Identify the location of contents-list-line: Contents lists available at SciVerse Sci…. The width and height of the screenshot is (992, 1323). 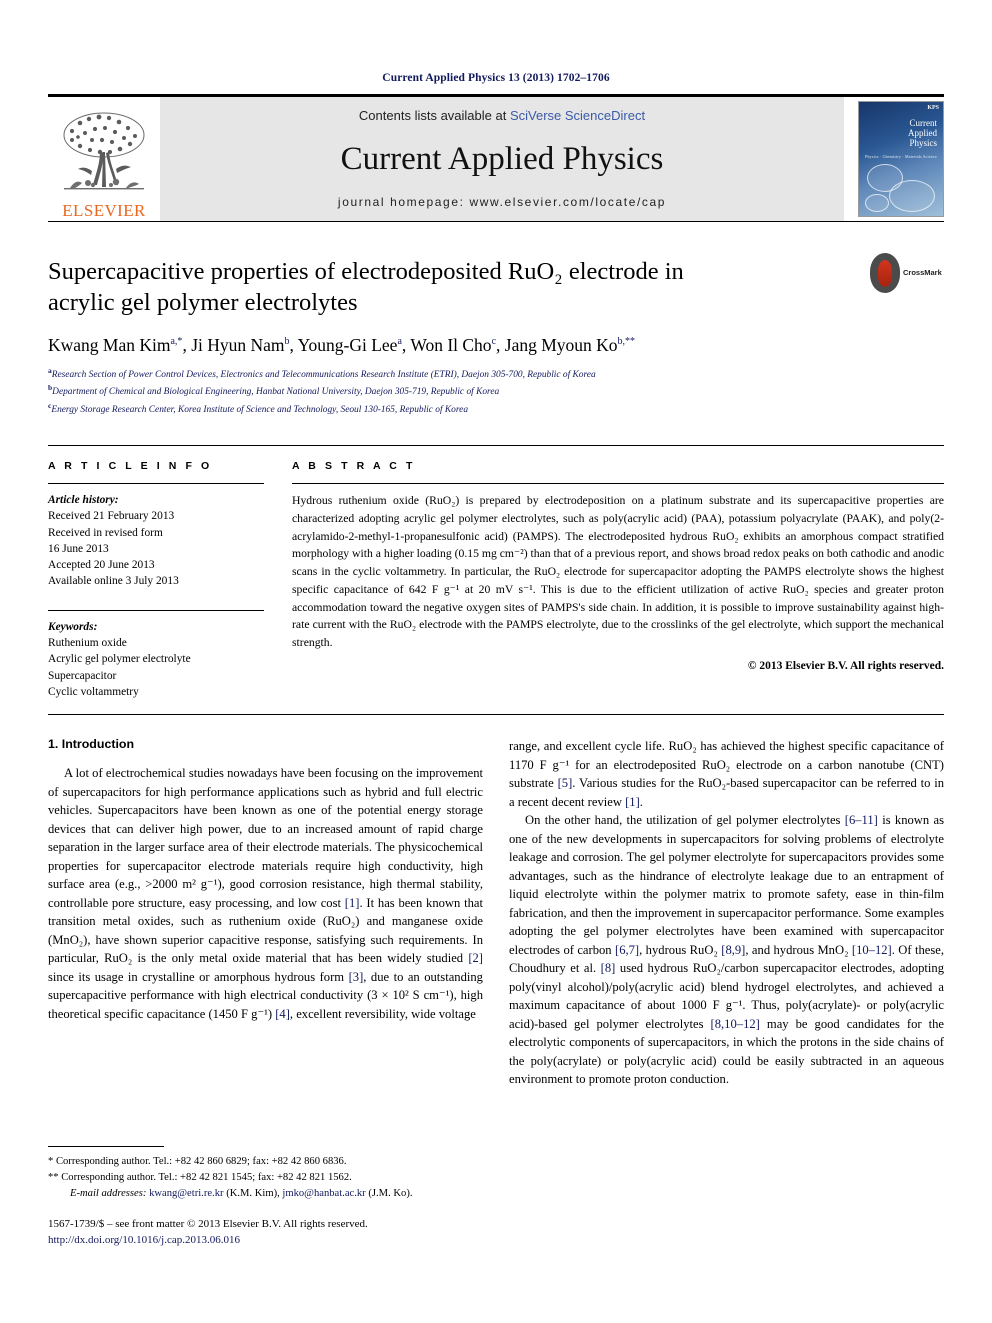
(502, 115).